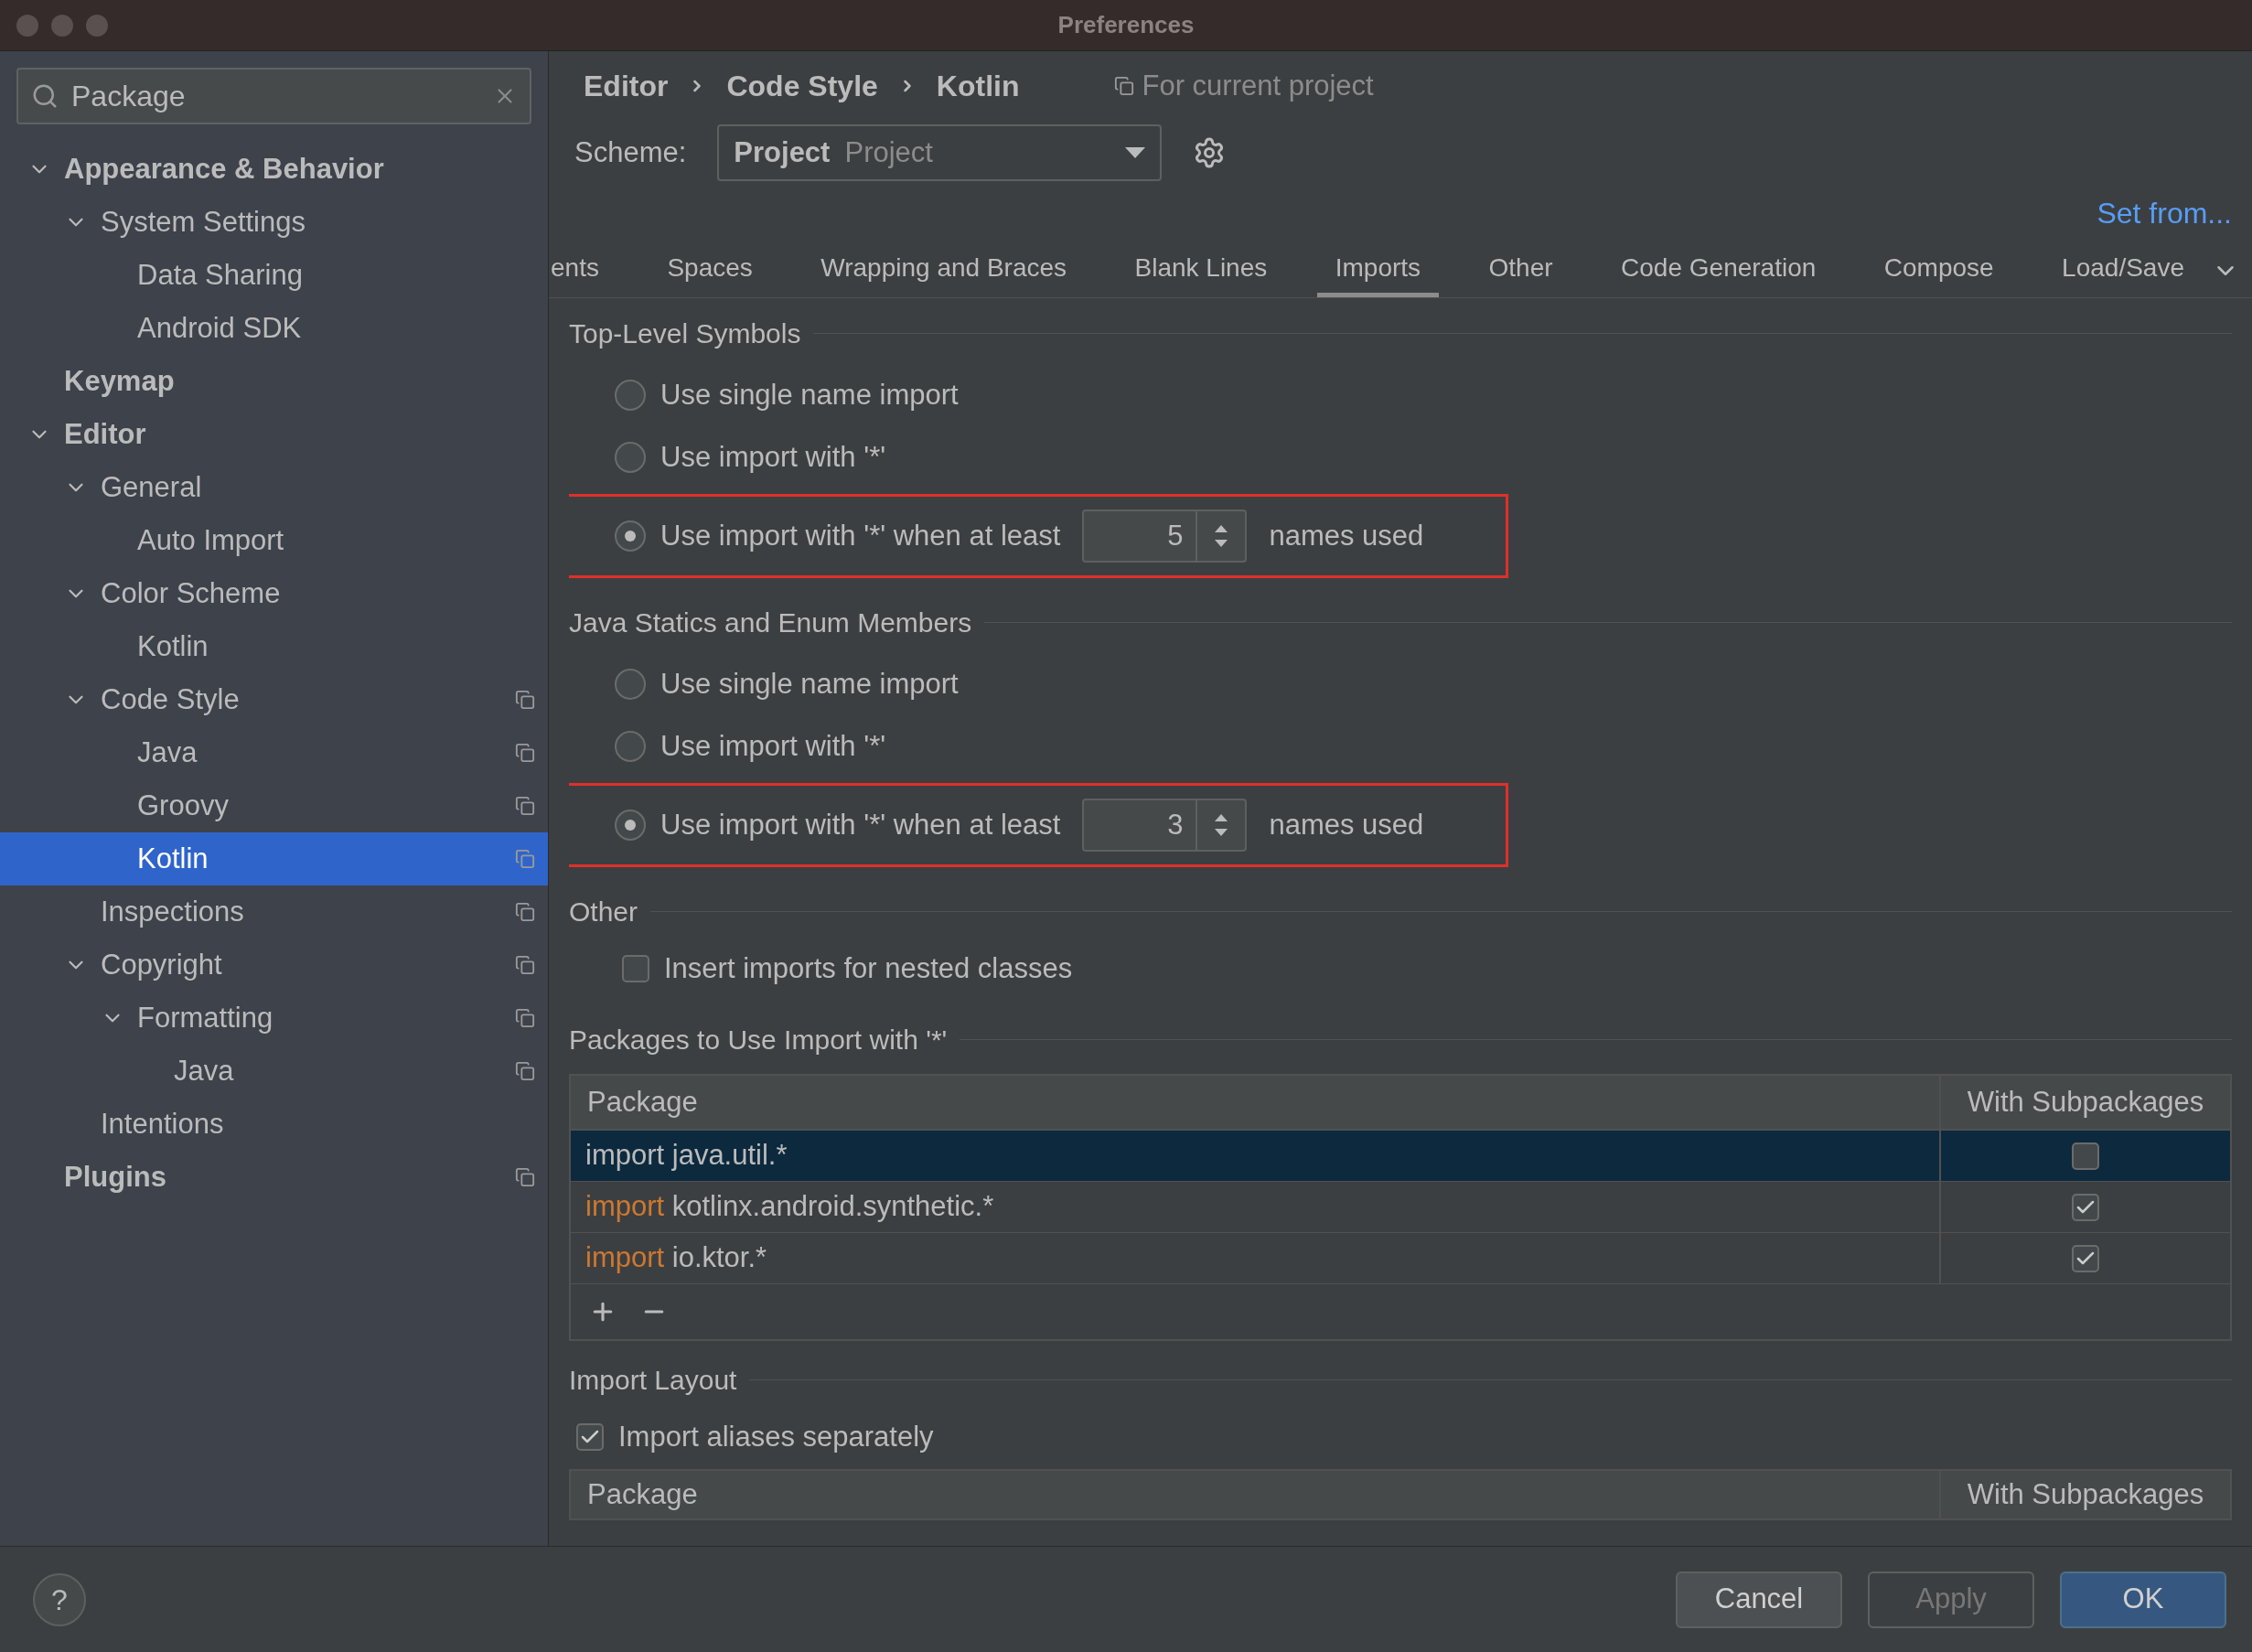 The image size is (2252, 1652). Describe the element at coordinates (1938, 269) in the screenshot. I see `tab: Compose` at that location.